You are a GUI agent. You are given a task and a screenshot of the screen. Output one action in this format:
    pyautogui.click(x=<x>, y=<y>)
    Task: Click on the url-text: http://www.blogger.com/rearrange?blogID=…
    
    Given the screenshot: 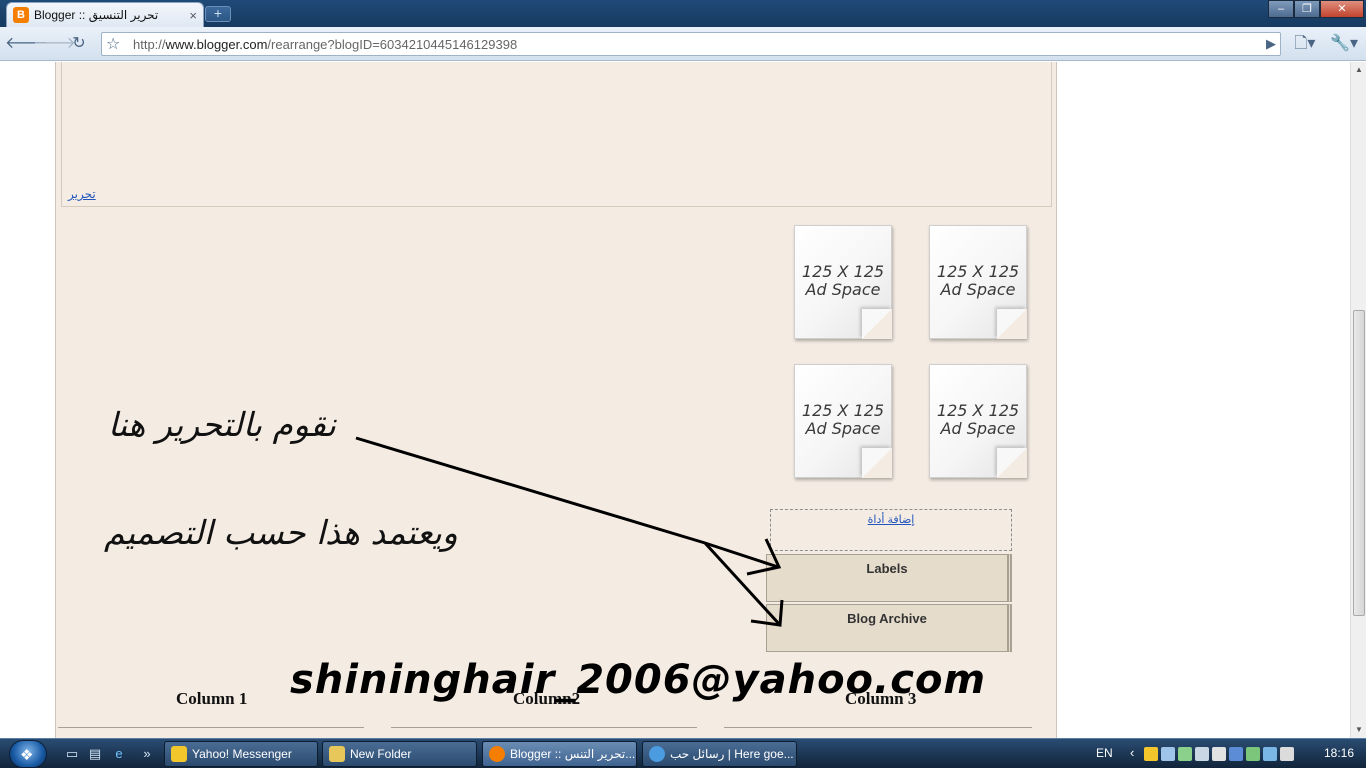 What is the action you would take?
    pyautogui.click(x=325, y=44)
    